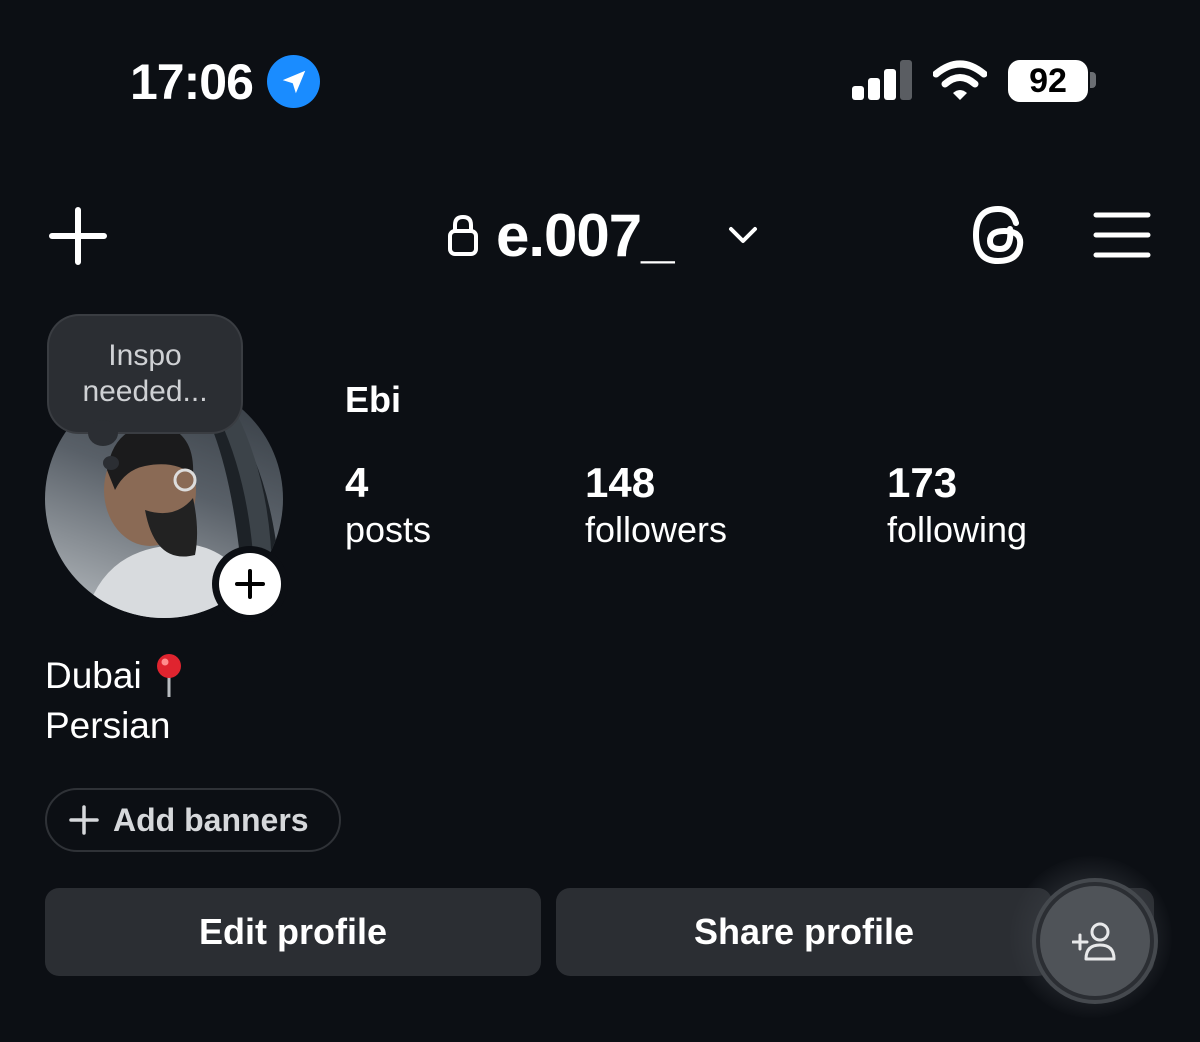 The image size is (1200, 1042). I want to click on posts-label: posts, so click(388, 529).